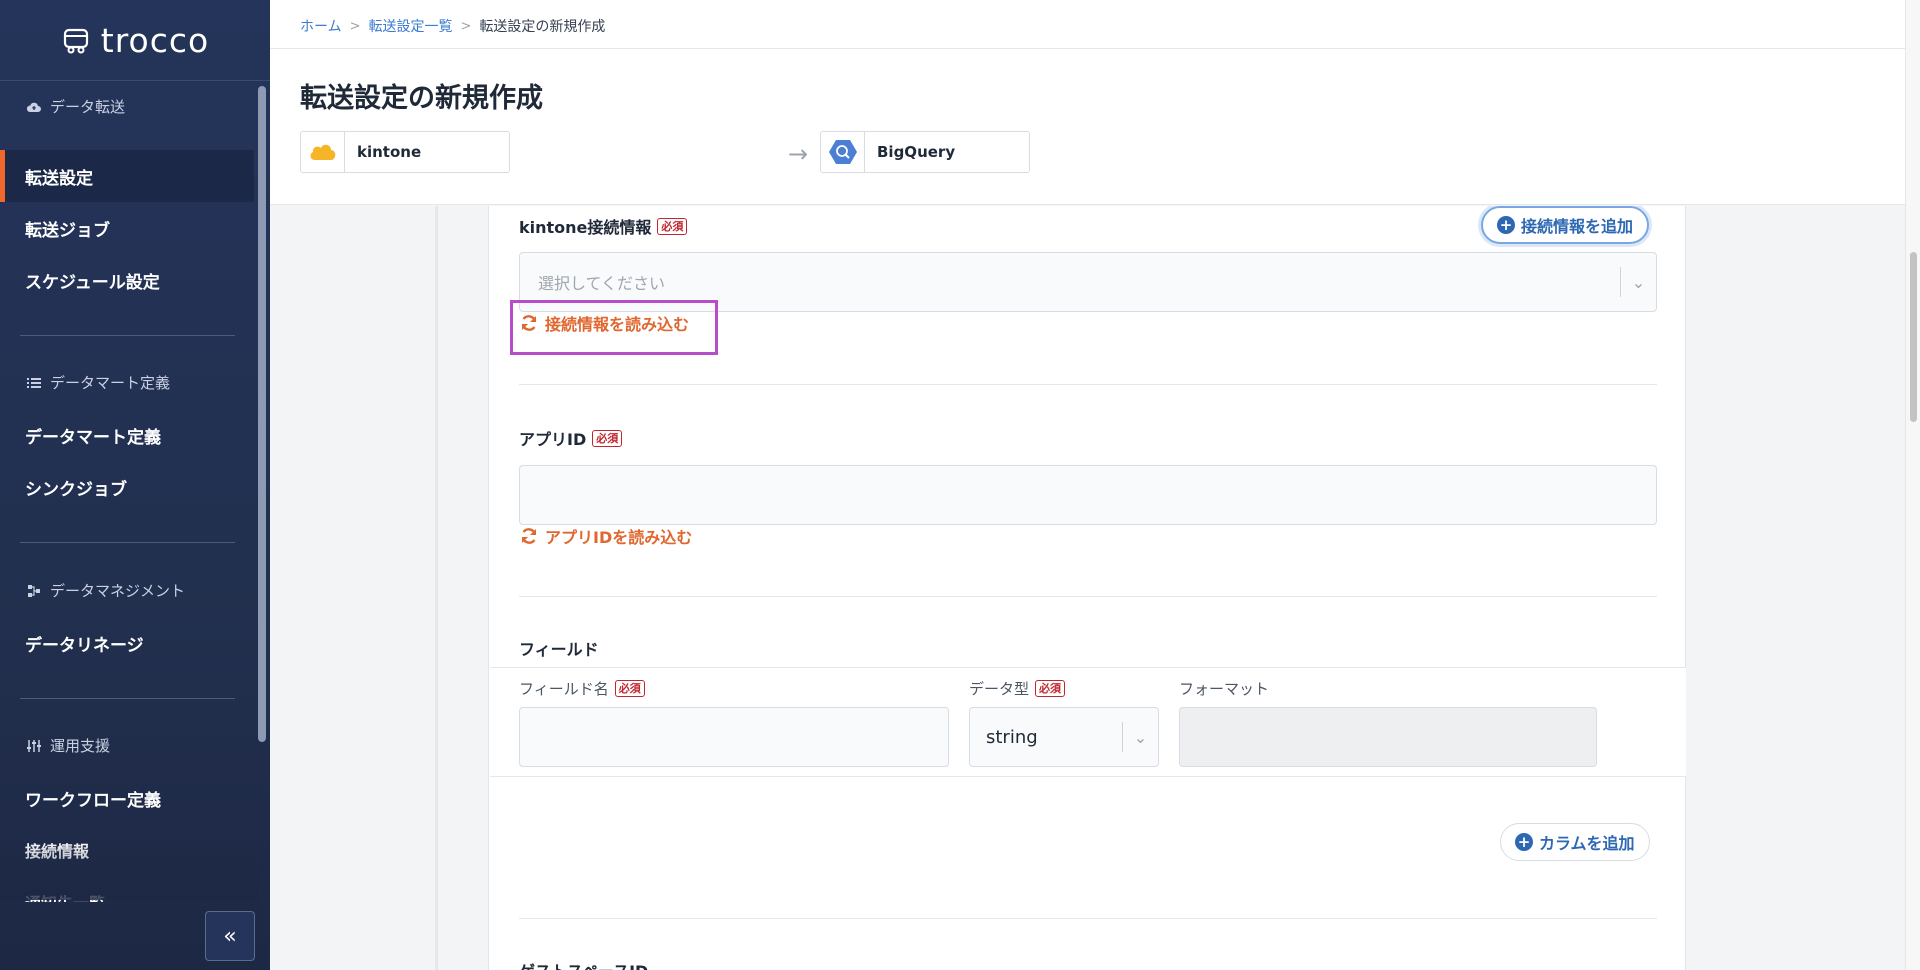 This screenshot has height=970, width=1920. I want to click on sidebar-item-data-lineage: データリネージ, so click(127, 643).